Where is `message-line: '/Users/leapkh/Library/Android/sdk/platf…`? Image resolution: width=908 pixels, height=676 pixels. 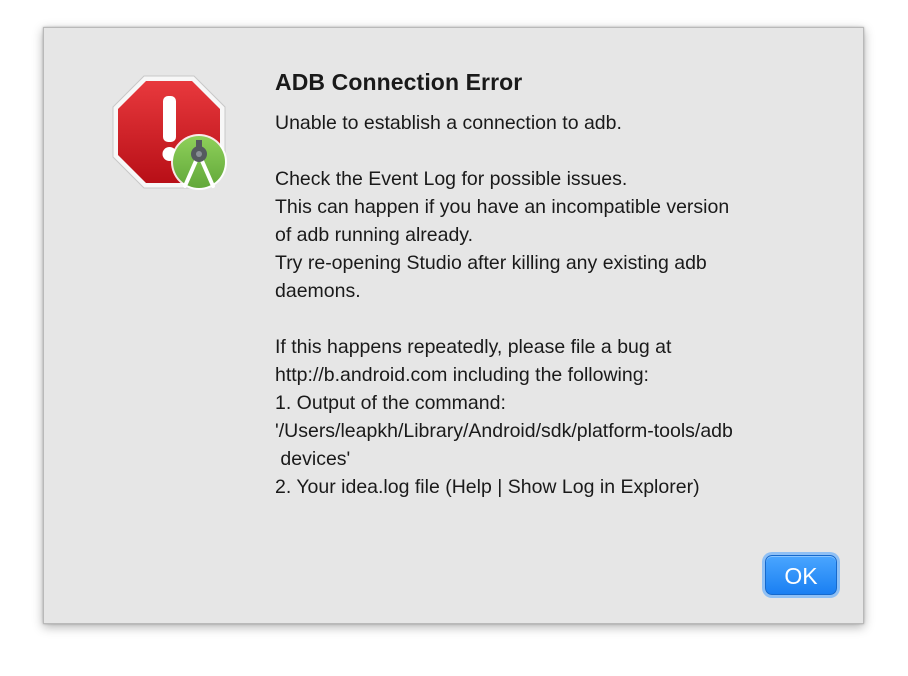
message-line: '/Users/leapkh/Library/Android/sdk/platf… is located at coordinates (504, 431).